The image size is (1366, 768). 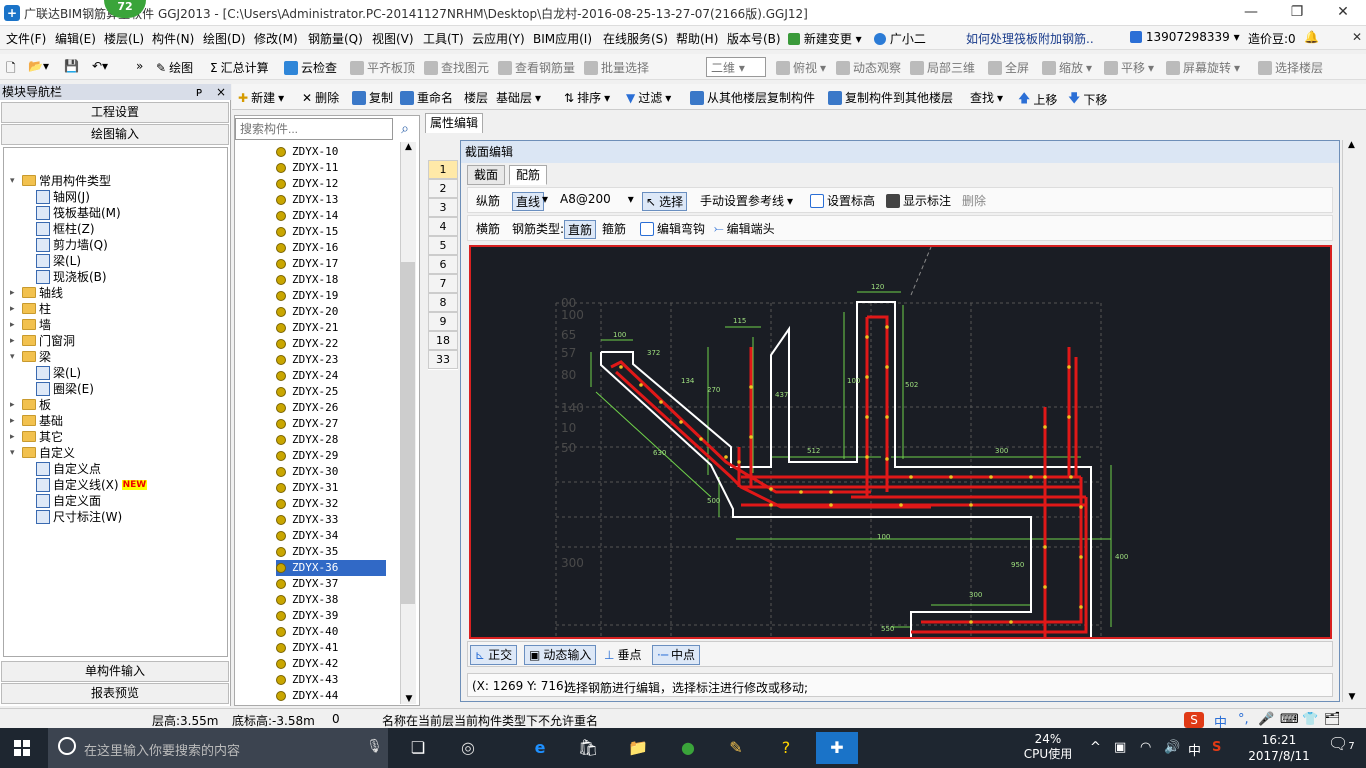 I want to click on wifi-icon: ◠, so click(x=1145, y=747).